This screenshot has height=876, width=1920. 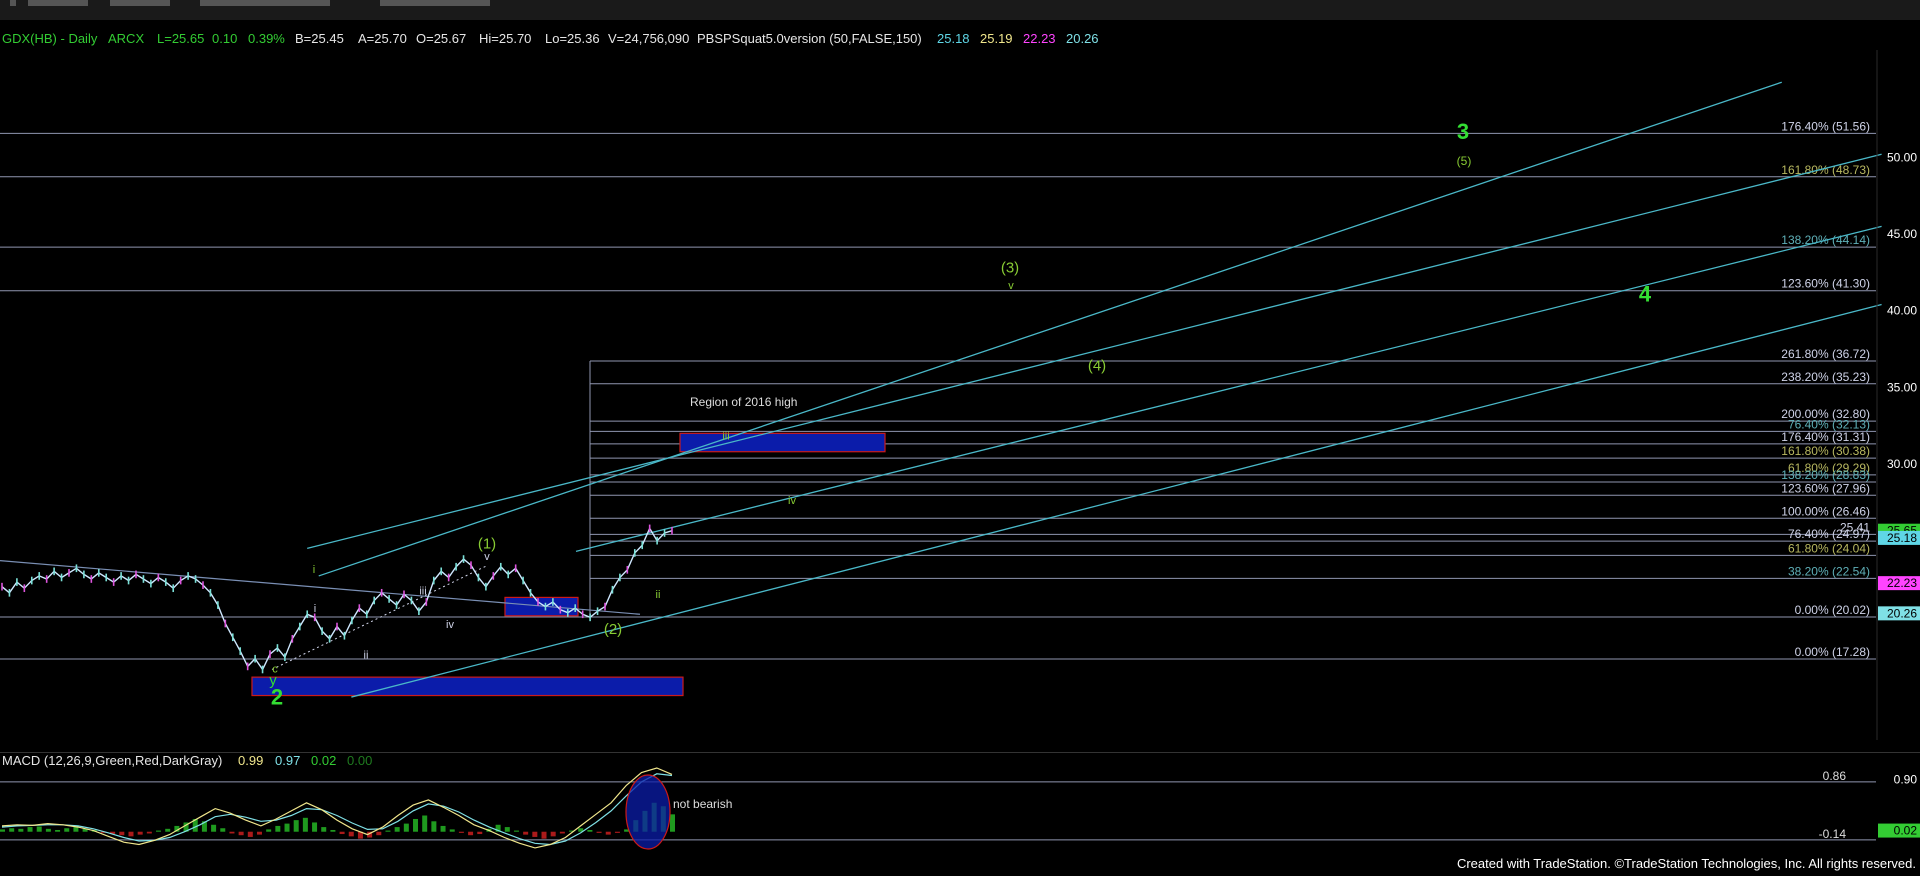 What do you see at coordinates (1825, 354) in the screenshot?
I see `fib-level-label: 261.80% (36.72)` at bounding box center [1825, 354].